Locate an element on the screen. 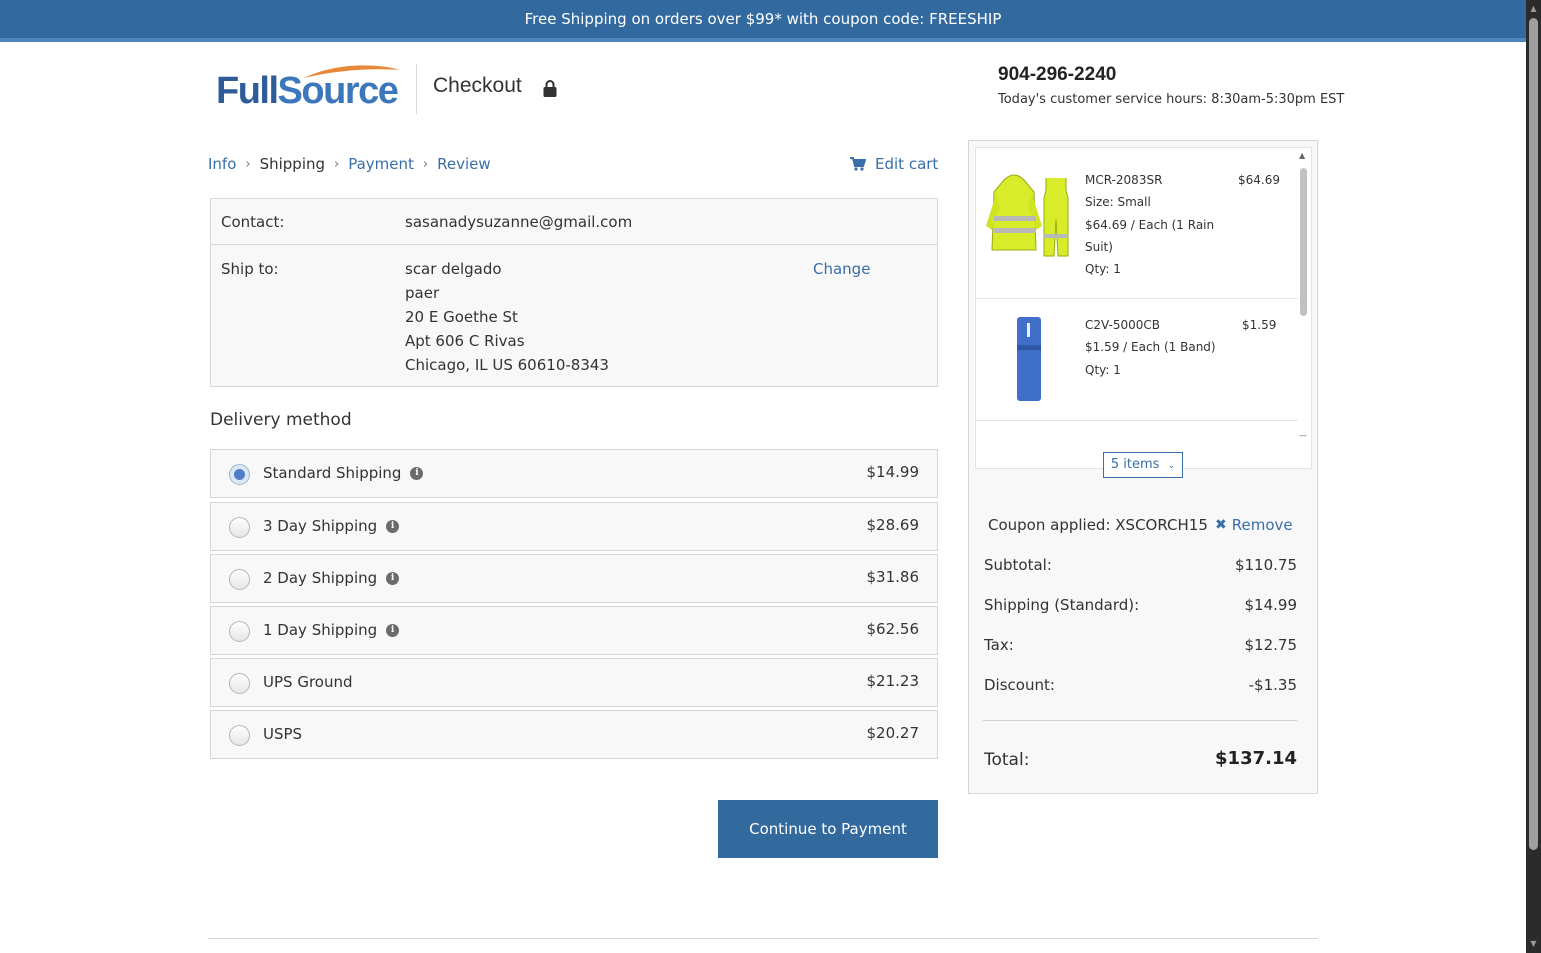 Image resolution: width=1541 pixels, height=953 pixels. shipping-option-name: 1 Day Shipping i is located at coordinates (331, 630).